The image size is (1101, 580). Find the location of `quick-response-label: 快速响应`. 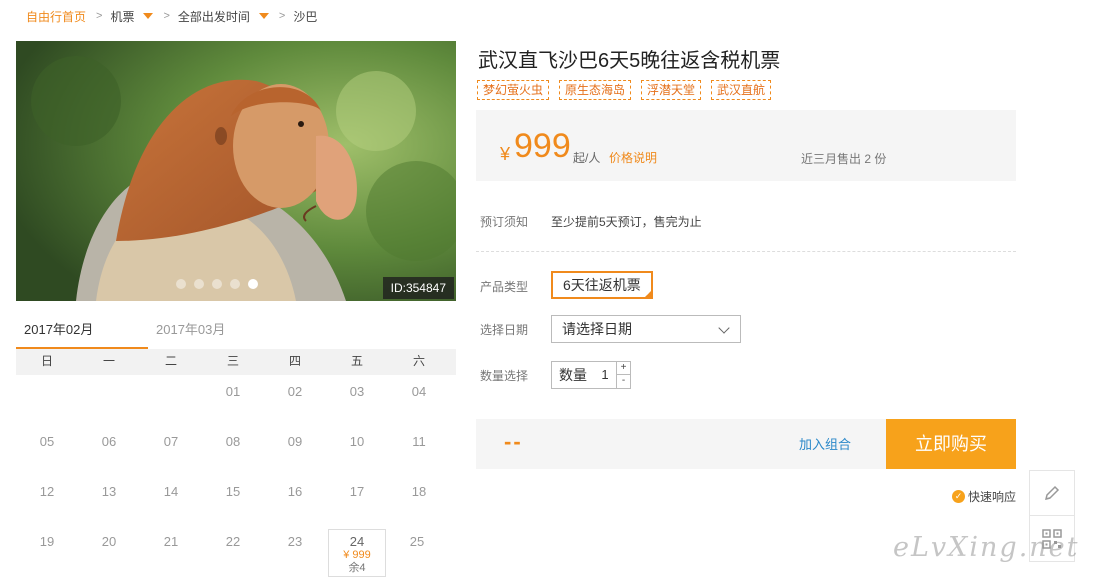

quick-response-label: 快速响应 is located at coordinates (992, 497).